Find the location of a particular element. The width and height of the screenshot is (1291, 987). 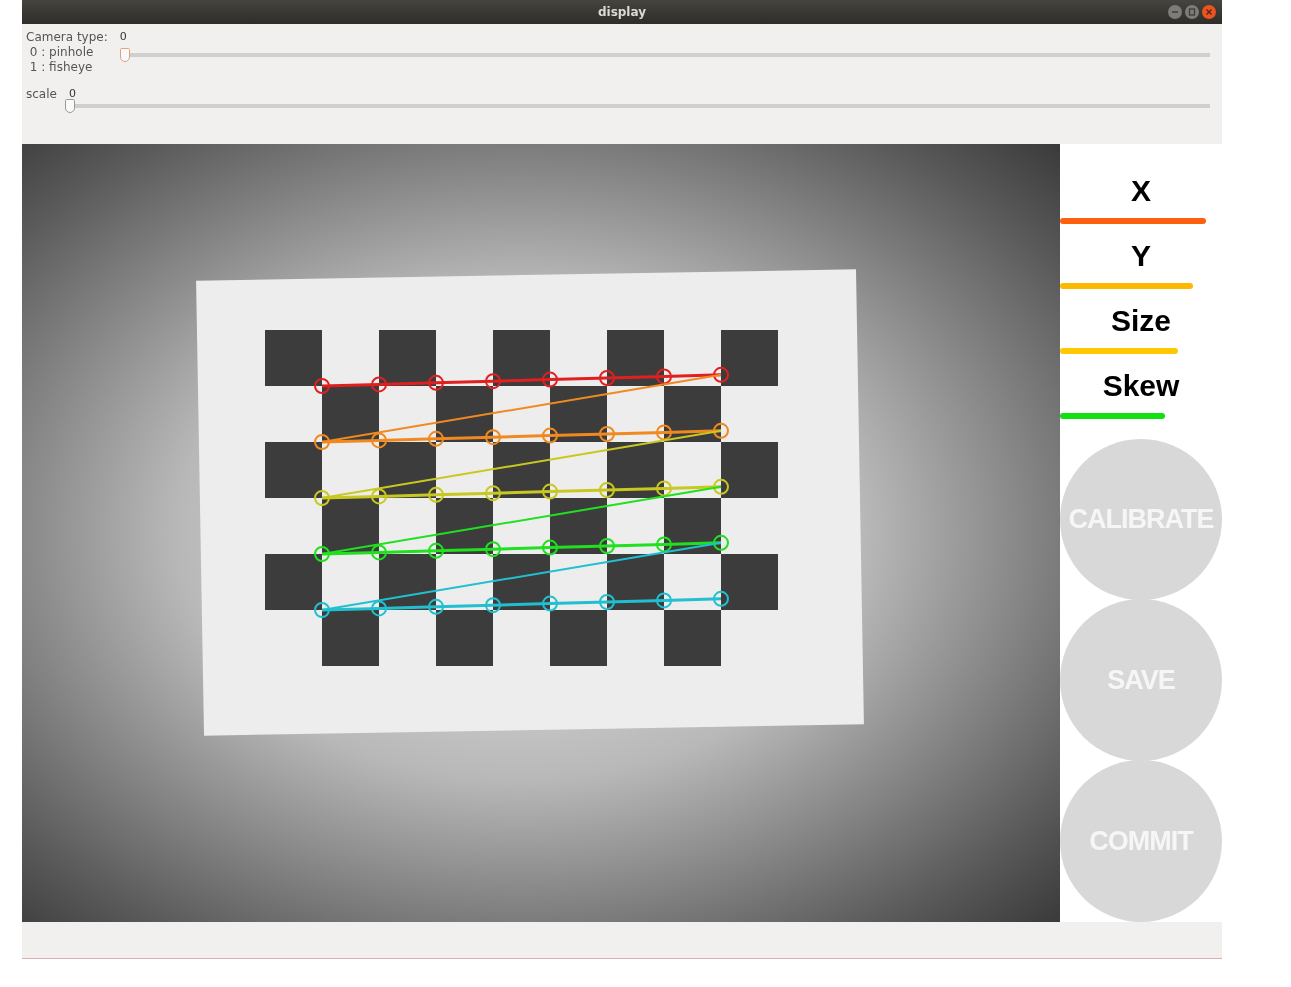

progress-label: Skew is located at coordinates (1141, 385).